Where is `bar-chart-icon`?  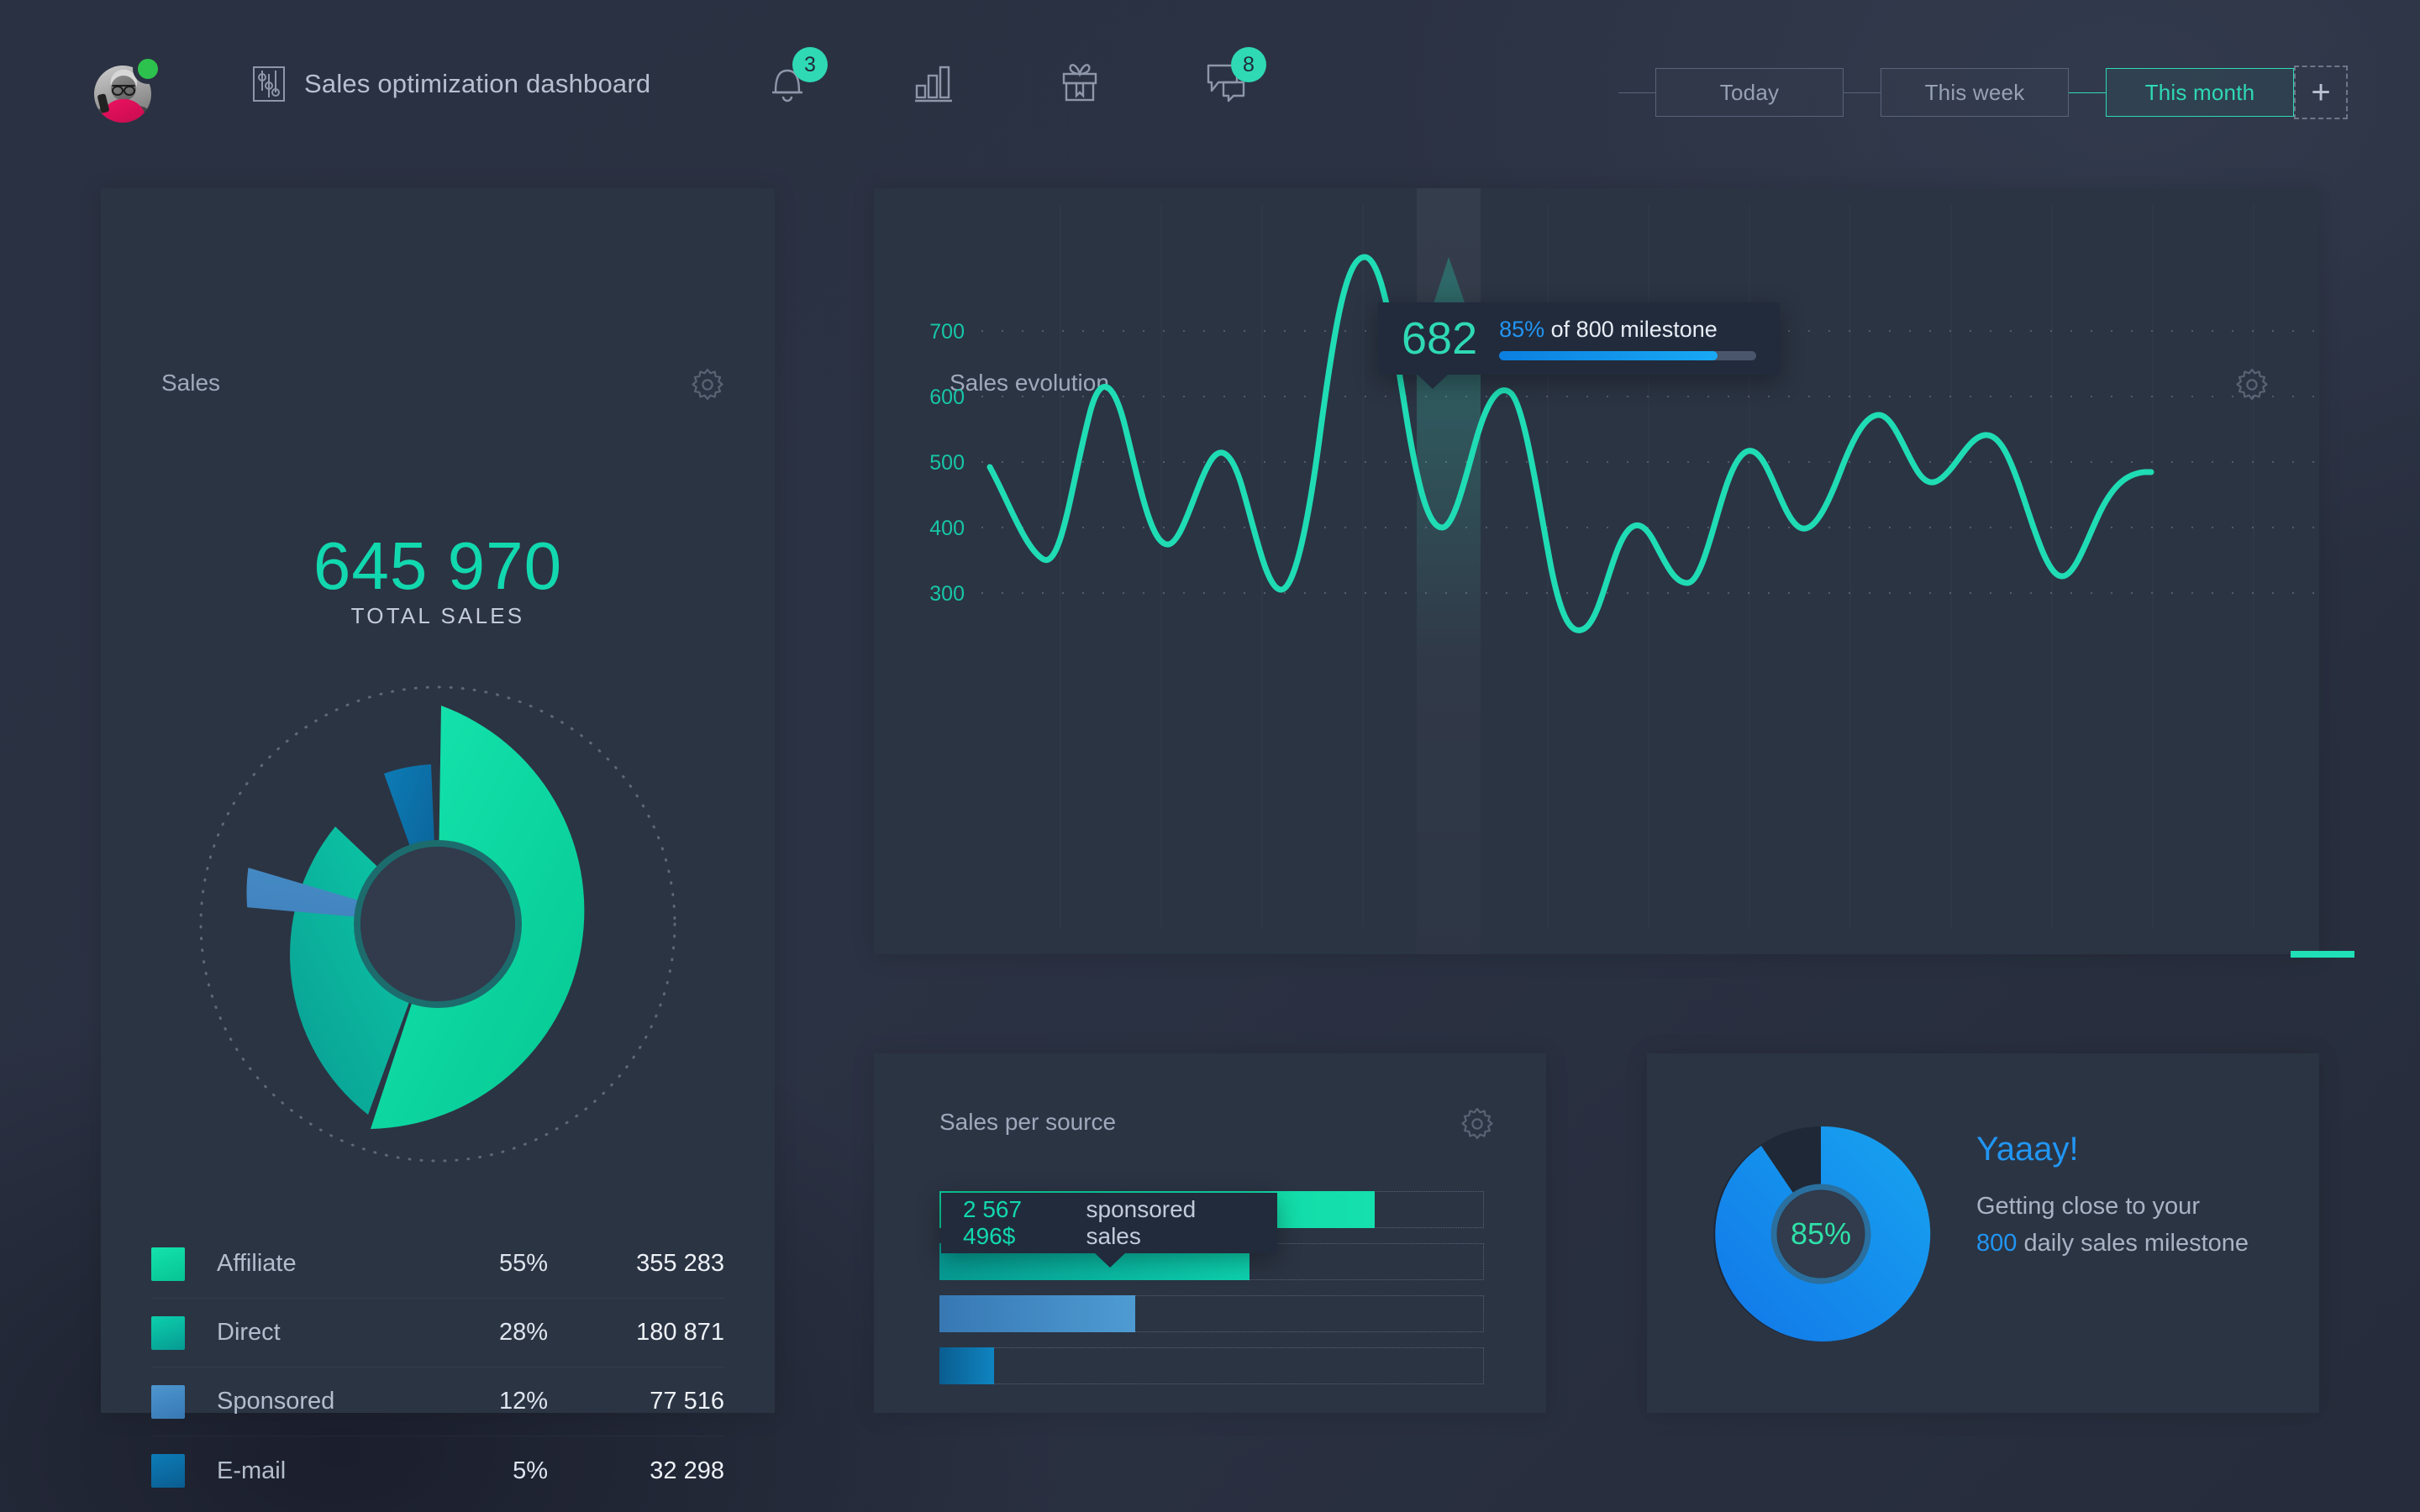 bar-chart-icon is located at coordinates (933, 82).